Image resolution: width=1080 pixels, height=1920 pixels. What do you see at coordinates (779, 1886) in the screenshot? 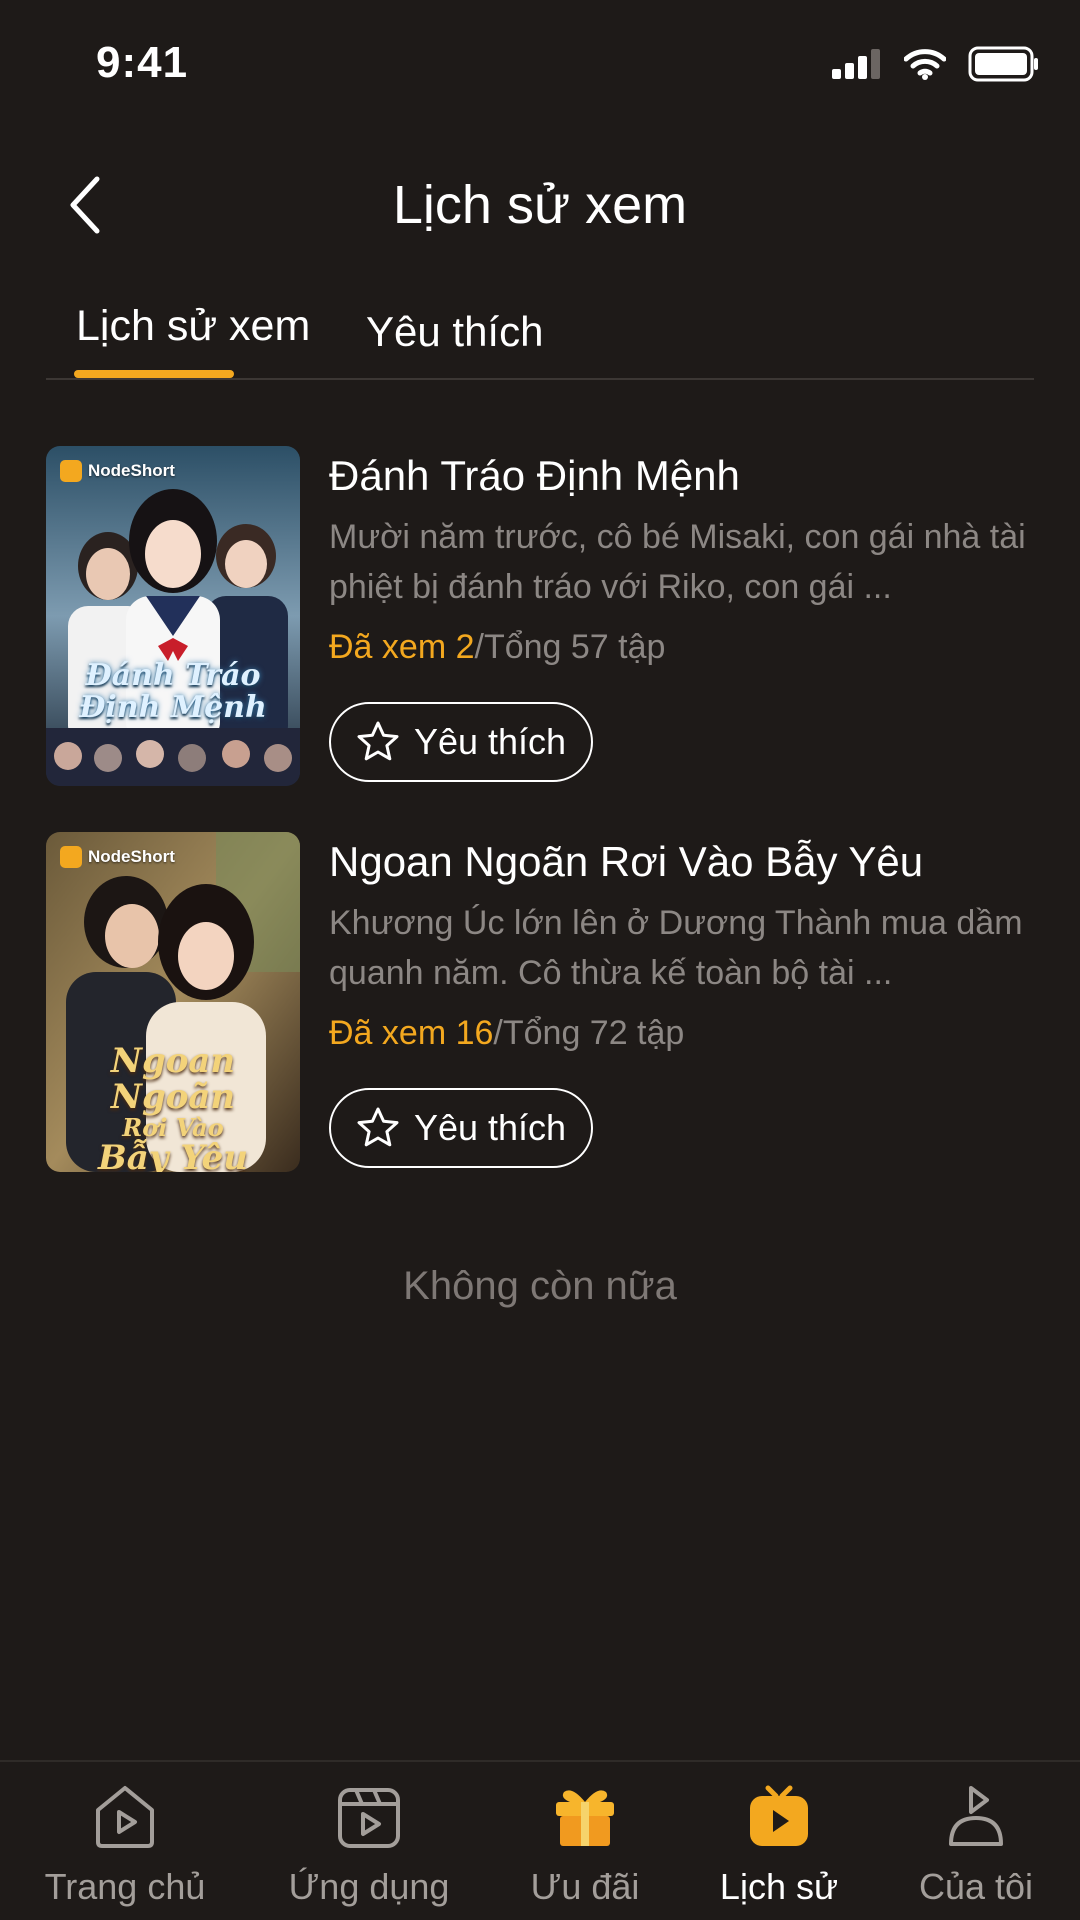
I see `nav-label: Lịch sử` at bounding box center [779, 1886].